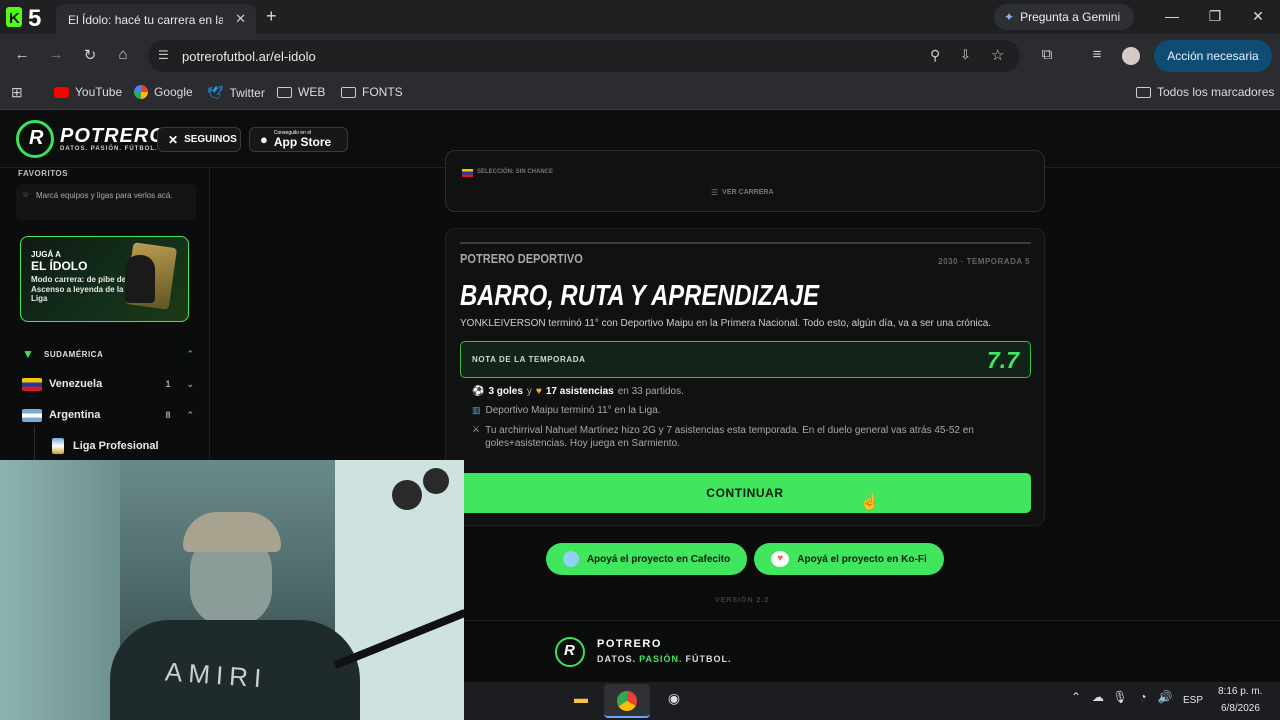 The height and width of the screenshot is (720, 1280). What do you see at coordinates (1009, 17) in the screenshot?
I see `gemini-sparkle-icon: ✦` at bounding box center [1009, 17].